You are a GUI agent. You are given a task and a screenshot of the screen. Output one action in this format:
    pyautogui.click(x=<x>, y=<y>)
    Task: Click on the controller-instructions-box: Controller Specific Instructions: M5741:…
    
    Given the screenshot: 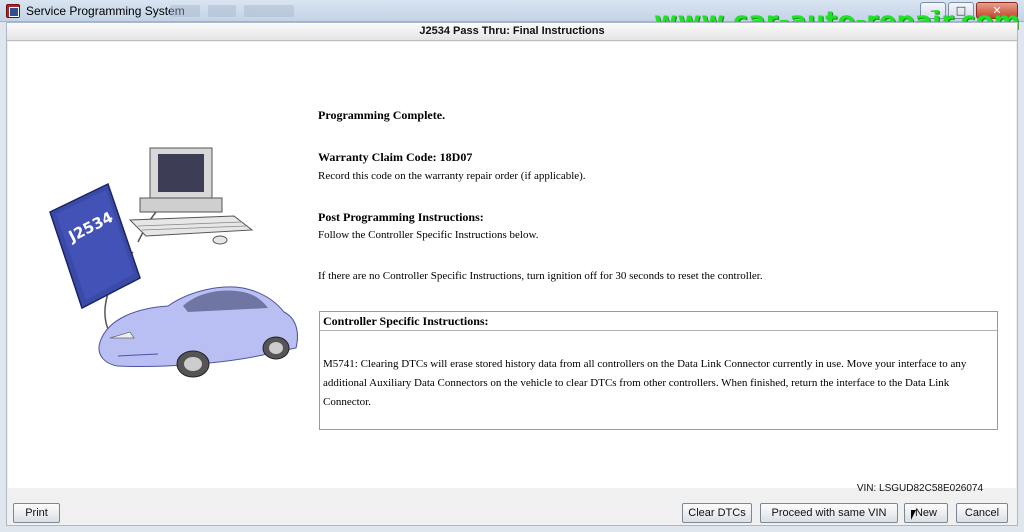 What is the action you would take?
    pyautogui.click(x=658, y=370)
    